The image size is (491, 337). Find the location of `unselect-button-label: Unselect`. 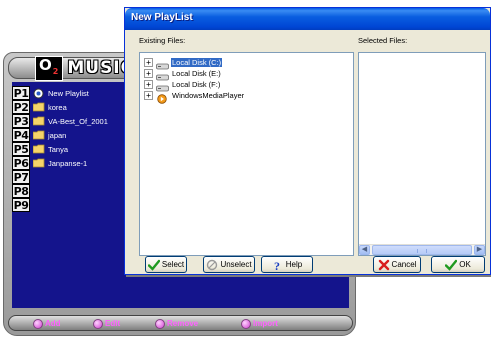

unselect-button-label: Unselect is located at coordinates (236, 264).